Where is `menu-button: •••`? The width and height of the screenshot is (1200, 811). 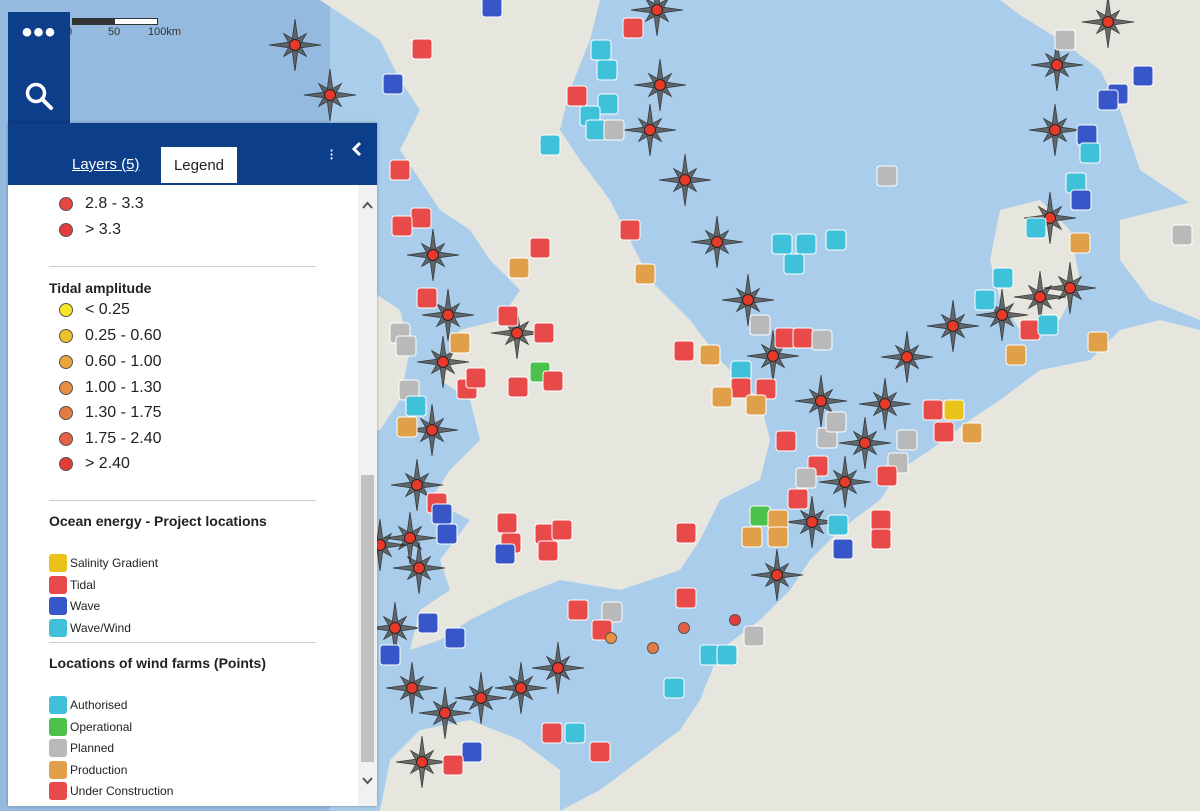
menu-button: ••• is located at coordinates (39, 40).